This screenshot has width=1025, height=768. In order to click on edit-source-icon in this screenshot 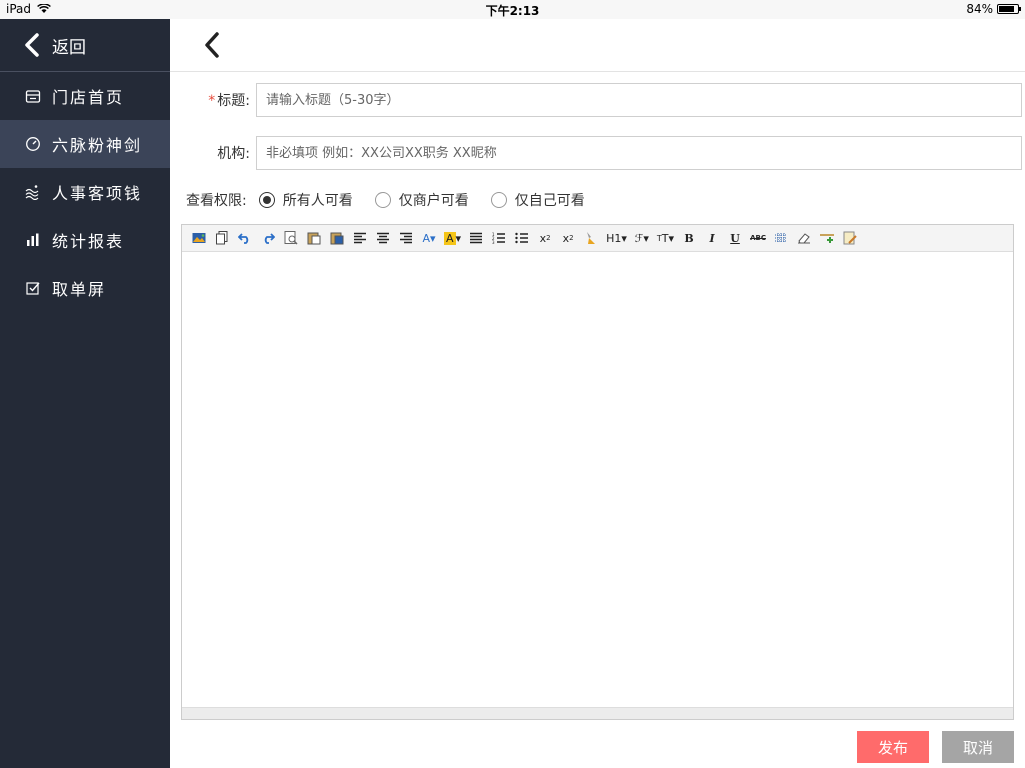, I will do `click(850, 238)`.